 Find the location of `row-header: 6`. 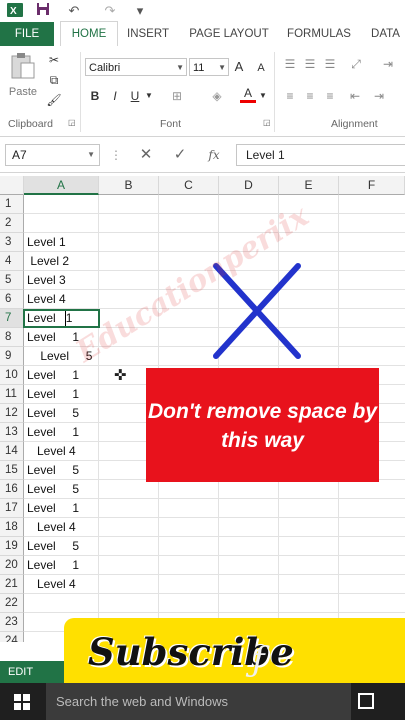

row-header: 6 is located at coordinates (12, 299).